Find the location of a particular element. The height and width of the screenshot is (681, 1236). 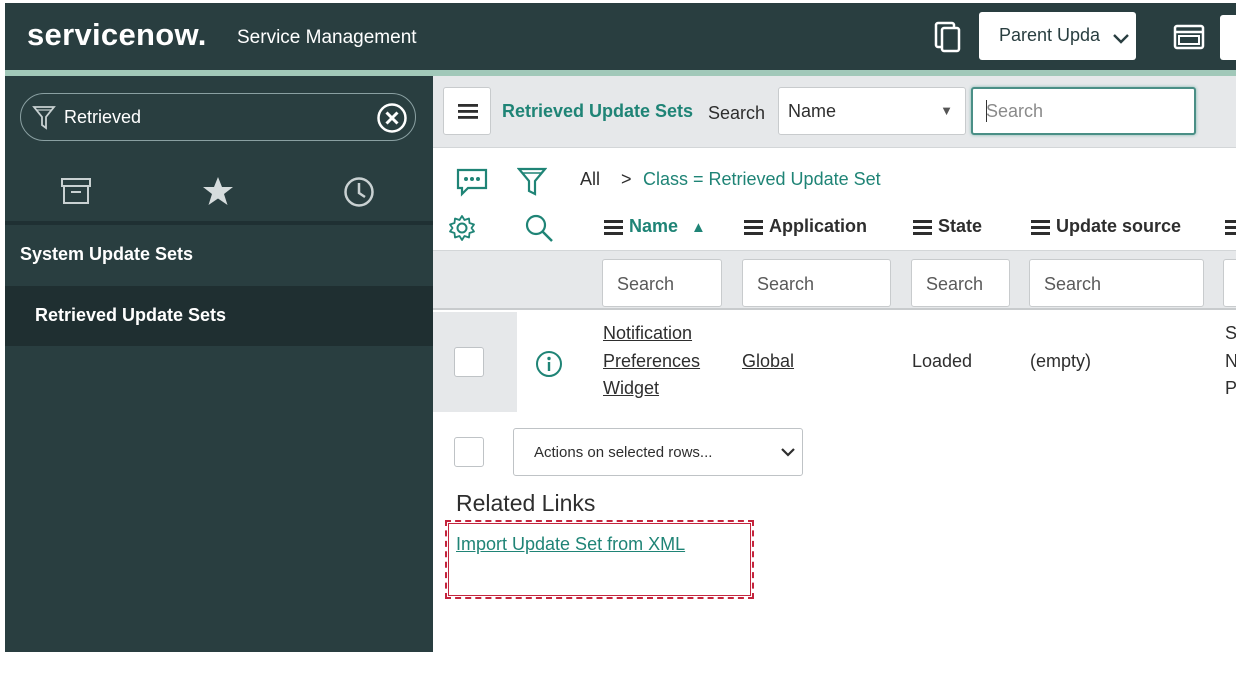

column-search-name: Search is located at coordinates (662, 283).